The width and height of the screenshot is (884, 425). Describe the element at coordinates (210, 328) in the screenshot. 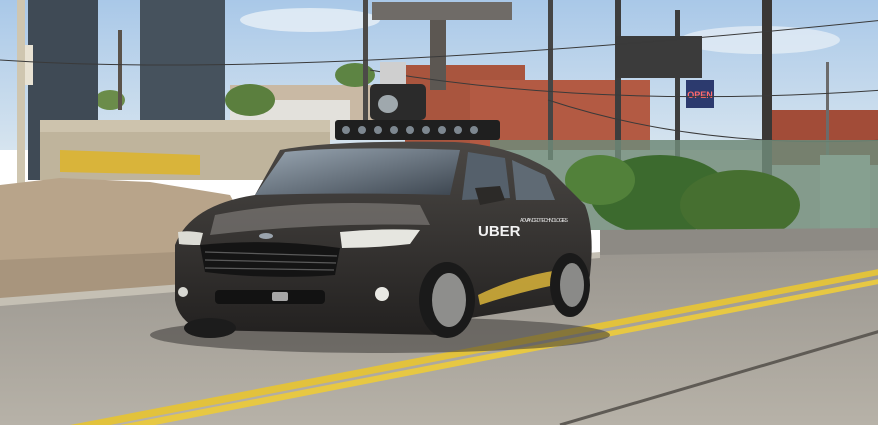

I see `front-left-tire` at that location.